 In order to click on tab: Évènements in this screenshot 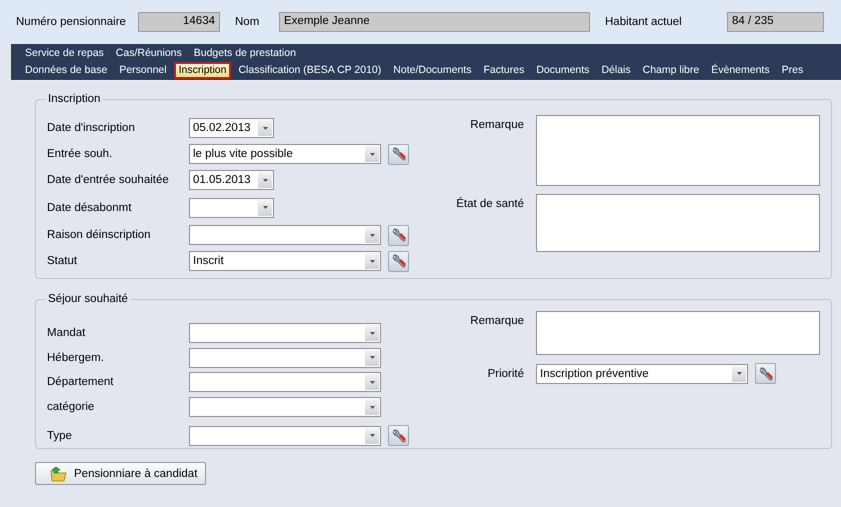, I will do `click(740, 70)`.